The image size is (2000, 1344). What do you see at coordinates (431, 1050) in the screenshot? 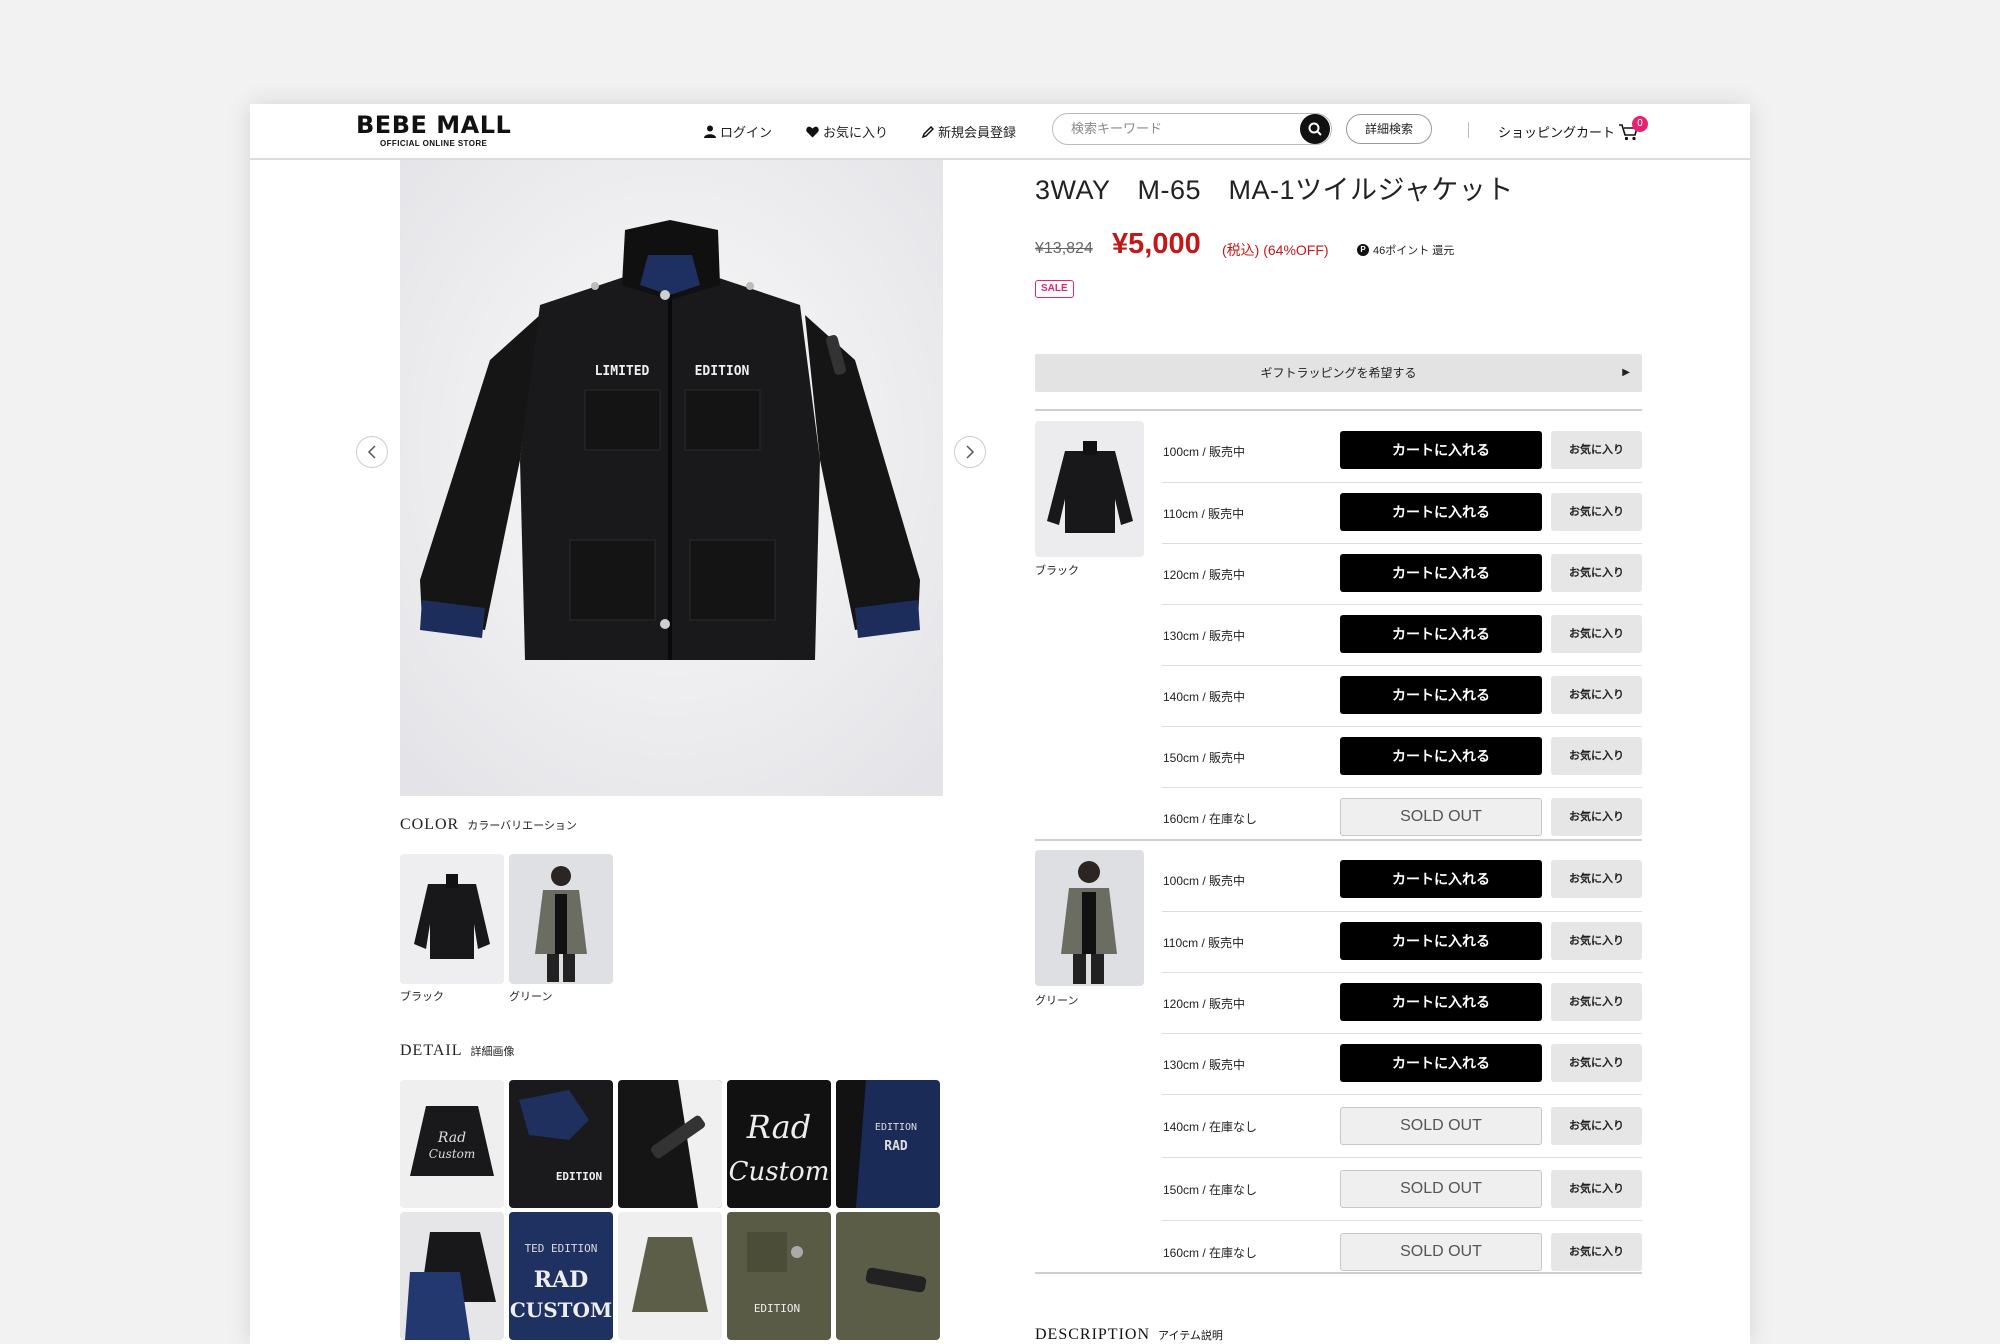
I see `detail-title: DETAIL` at bounding box center [431, 1050].